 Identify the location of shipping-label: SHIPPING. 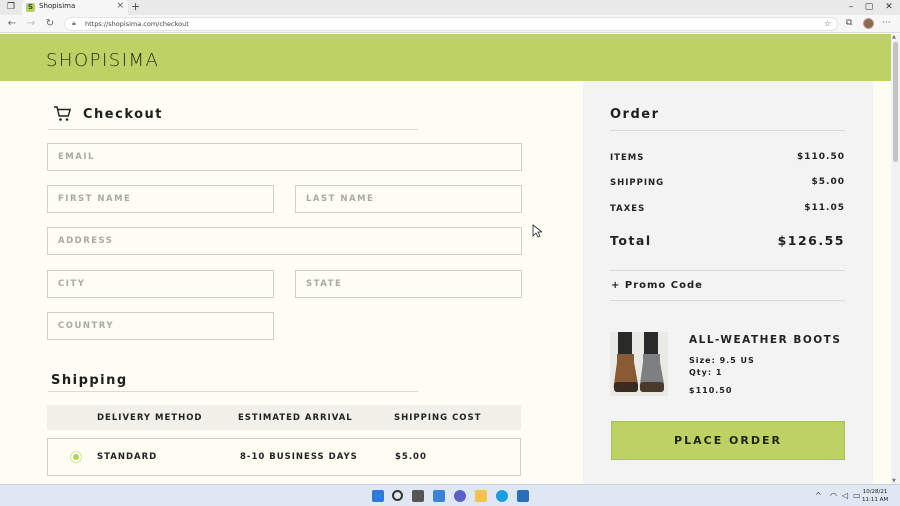
(637, 183).